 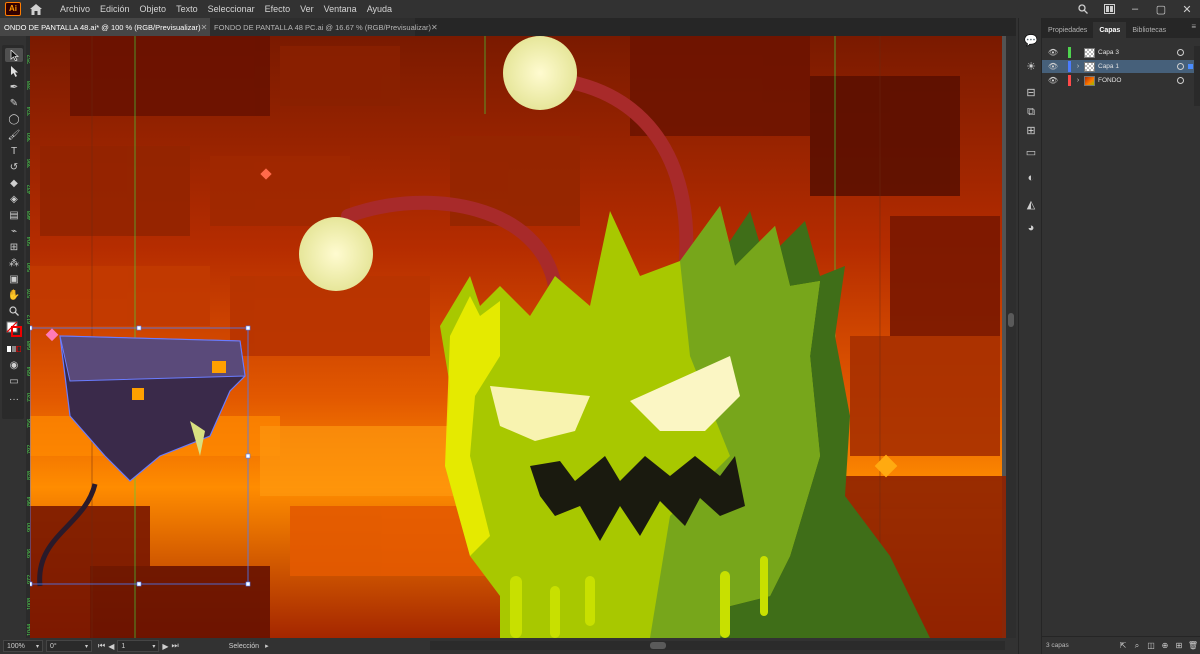 What do you see at coordinates (187, 9) in the screenshot?
I see `menu-texto: Texto` at bounding box center [187, 9].